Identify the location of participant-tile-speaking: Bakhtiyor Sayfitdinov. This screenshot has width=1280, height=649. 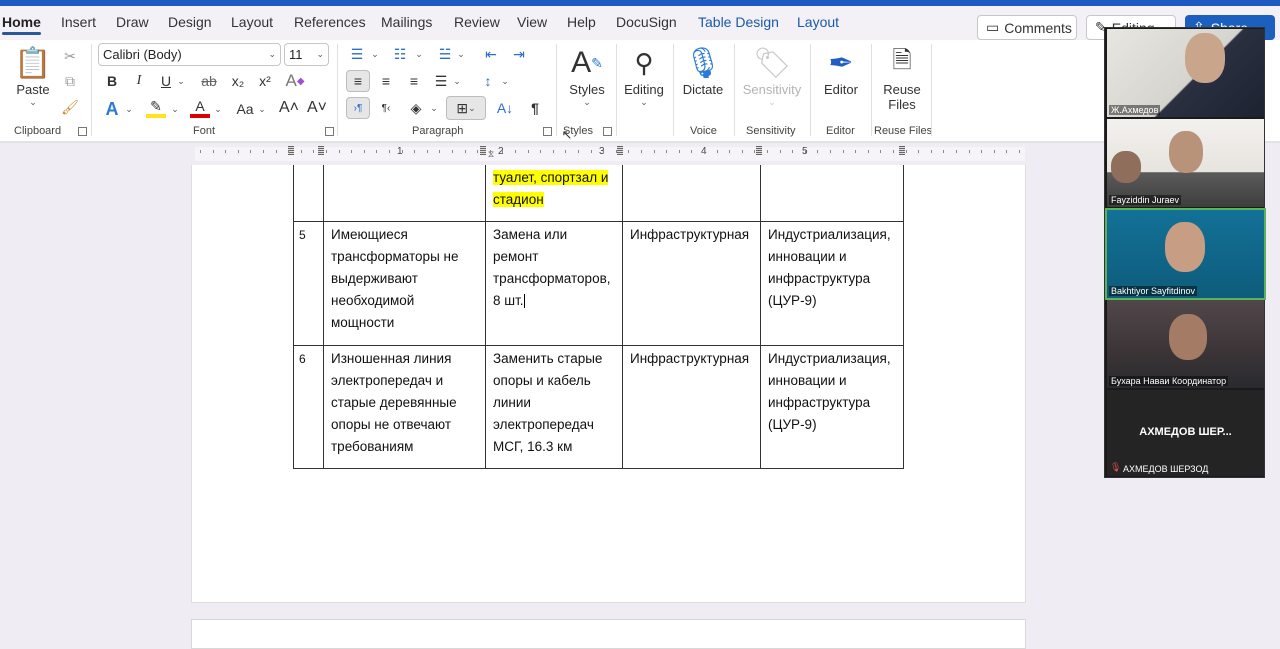
(1185, 254).